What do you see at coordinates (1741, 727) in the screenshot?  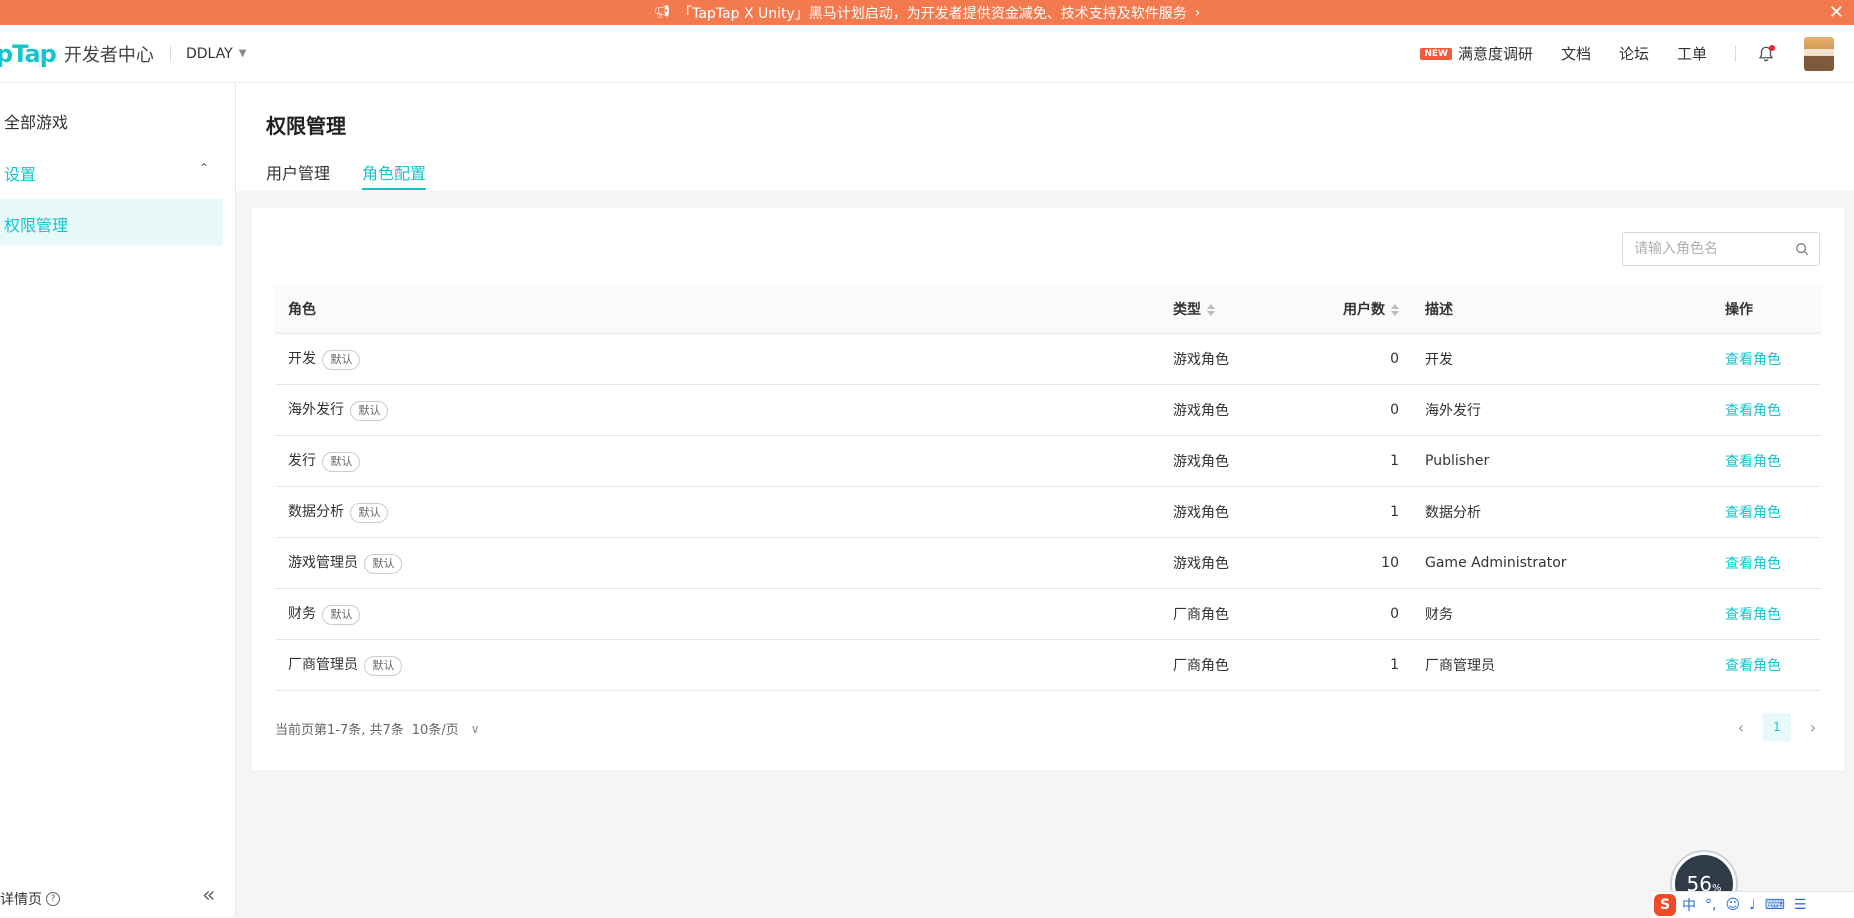 I see `prev-page-icon: ‹` at bounding box center [1741, 727].